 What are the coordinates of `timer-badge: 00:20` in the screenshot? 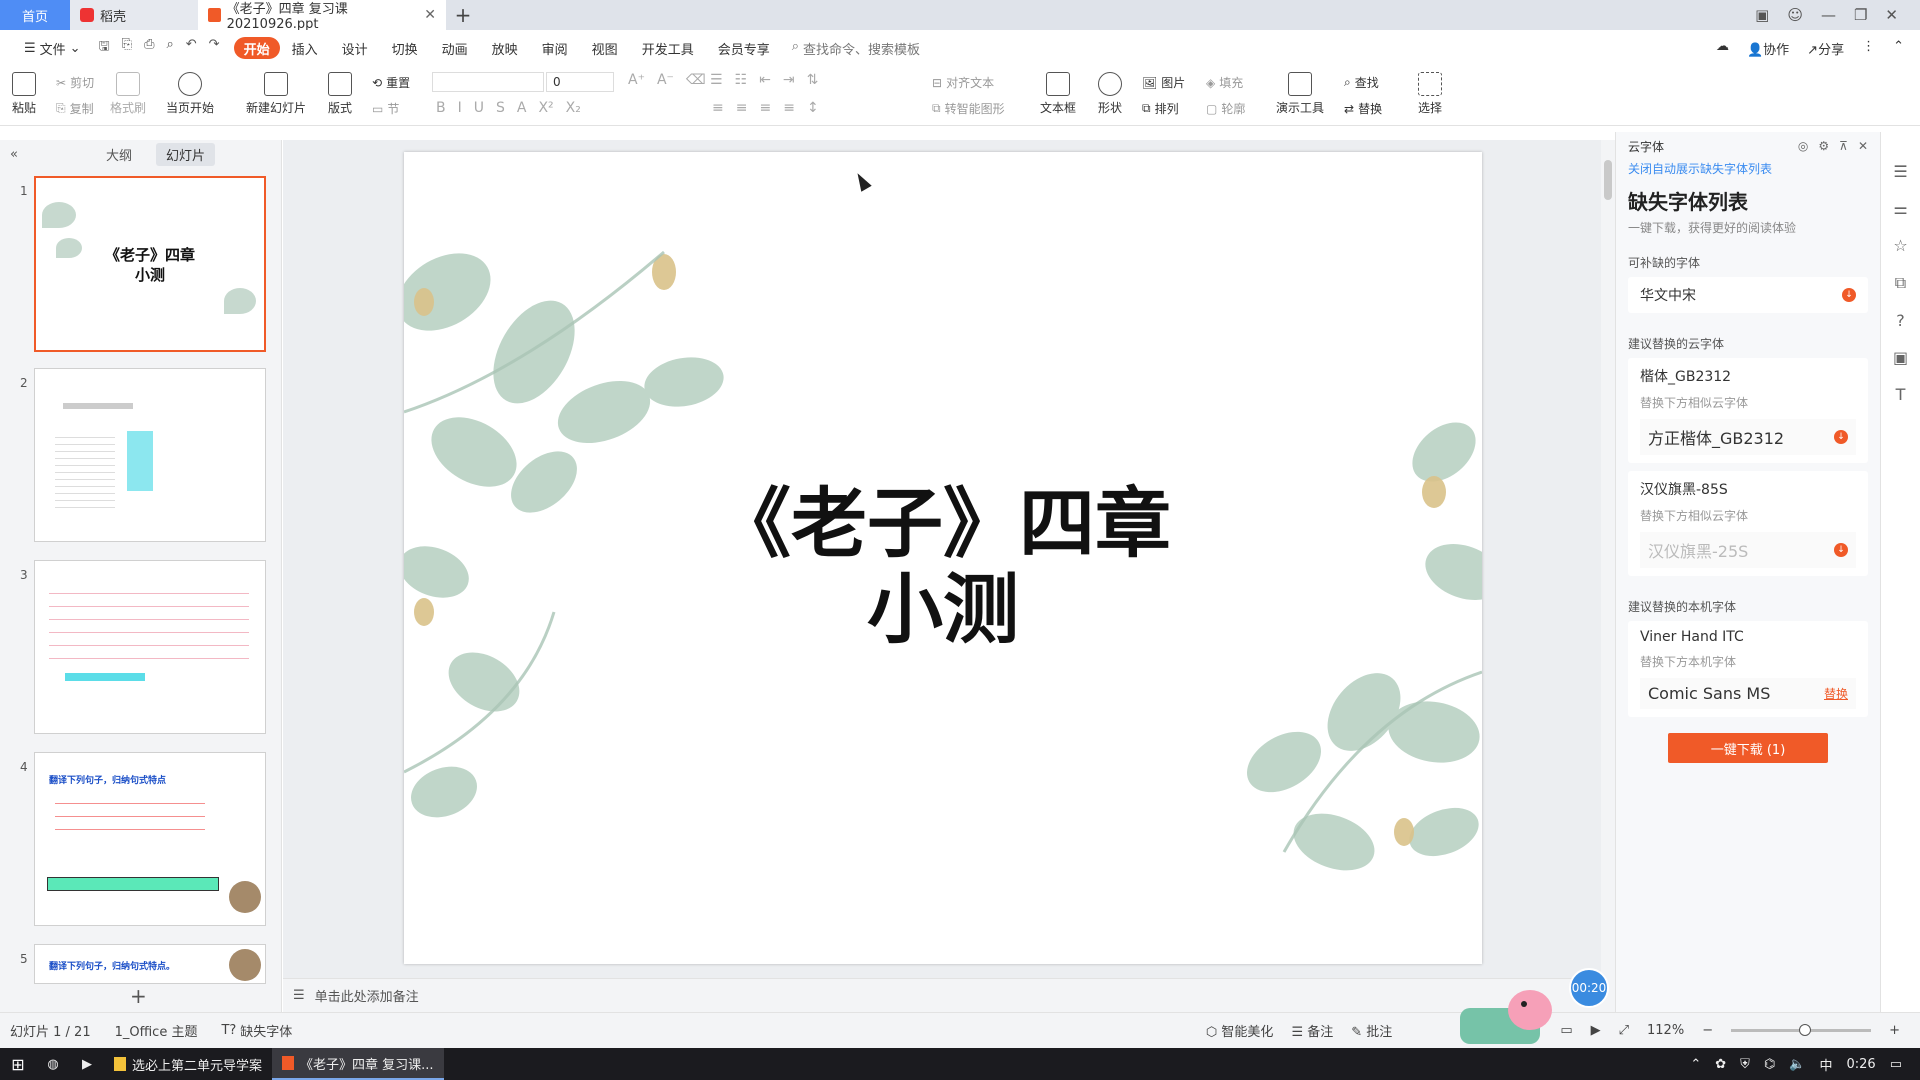 It's located at (1589, 988).